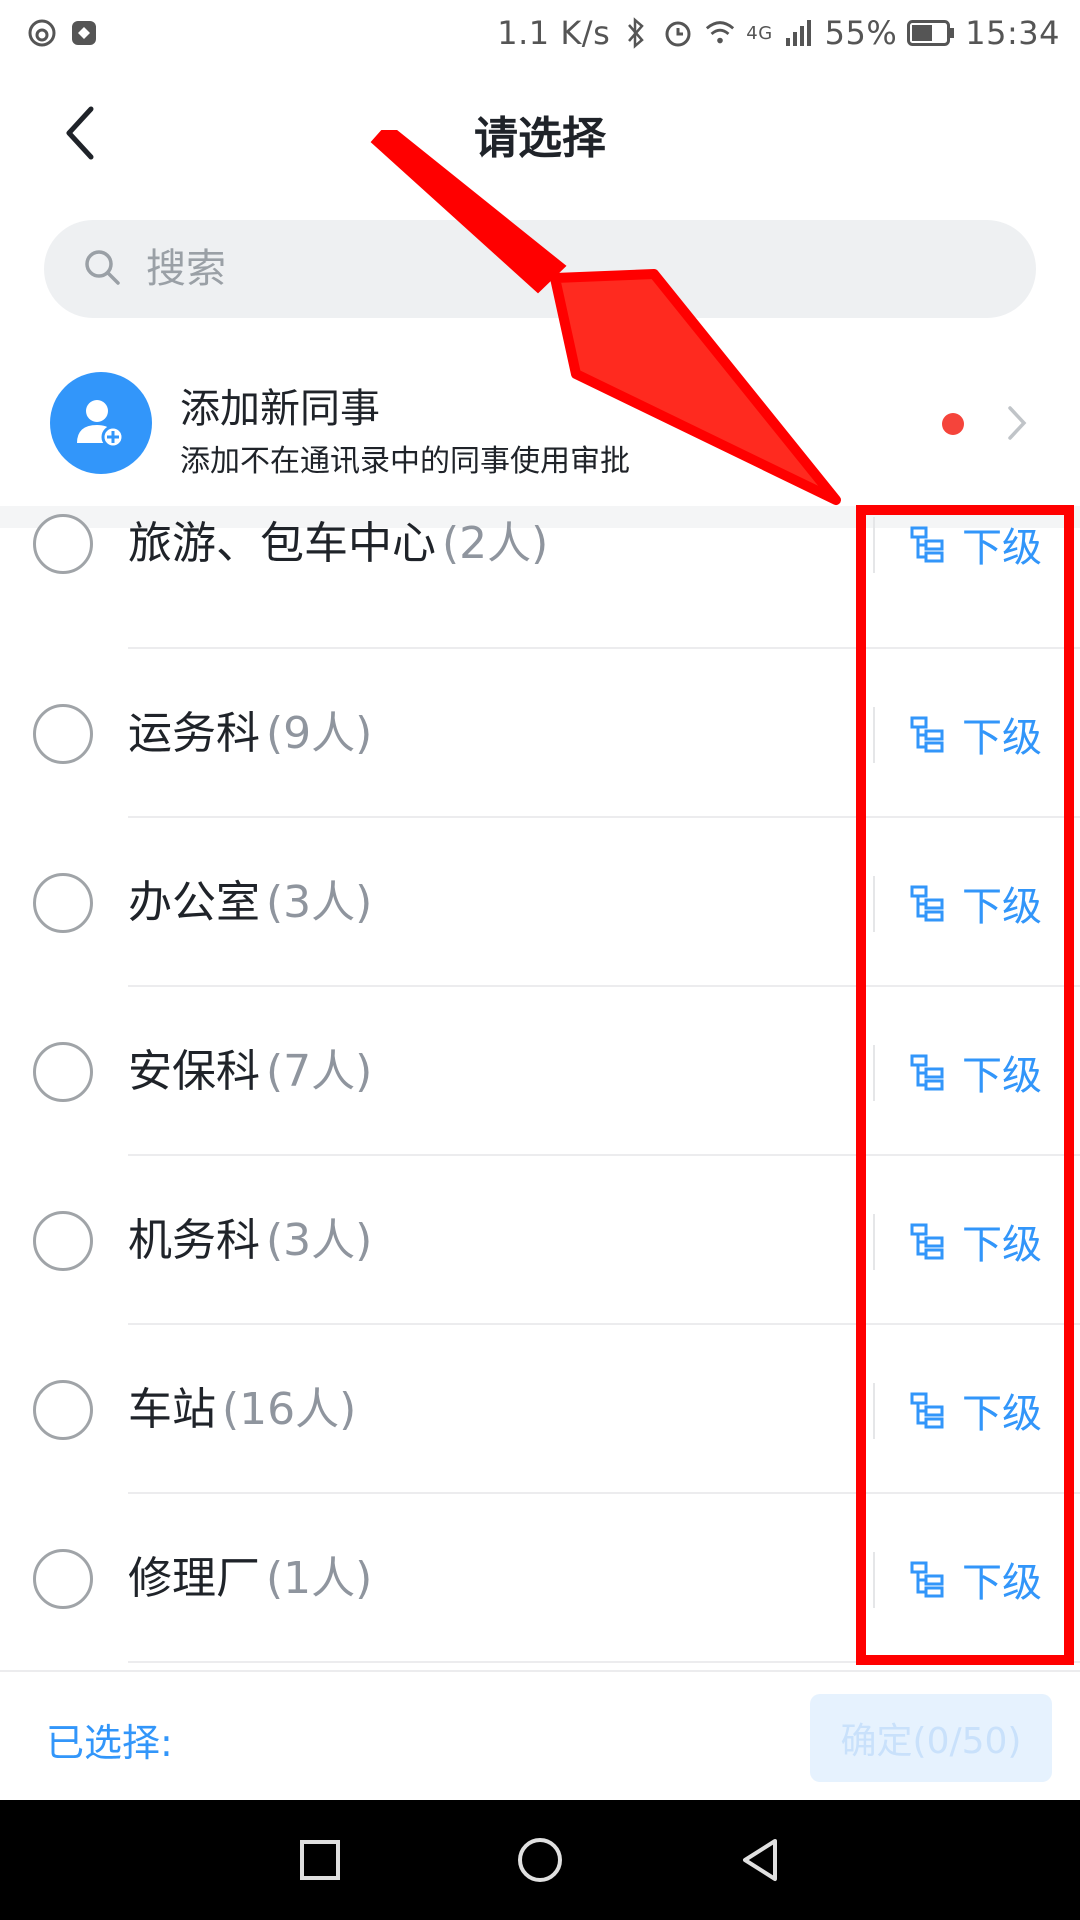 The height and width of the screenshot is (1920, 1080). I want to click on department-row: 办公室 (3人) 下级, so click(540, 902).